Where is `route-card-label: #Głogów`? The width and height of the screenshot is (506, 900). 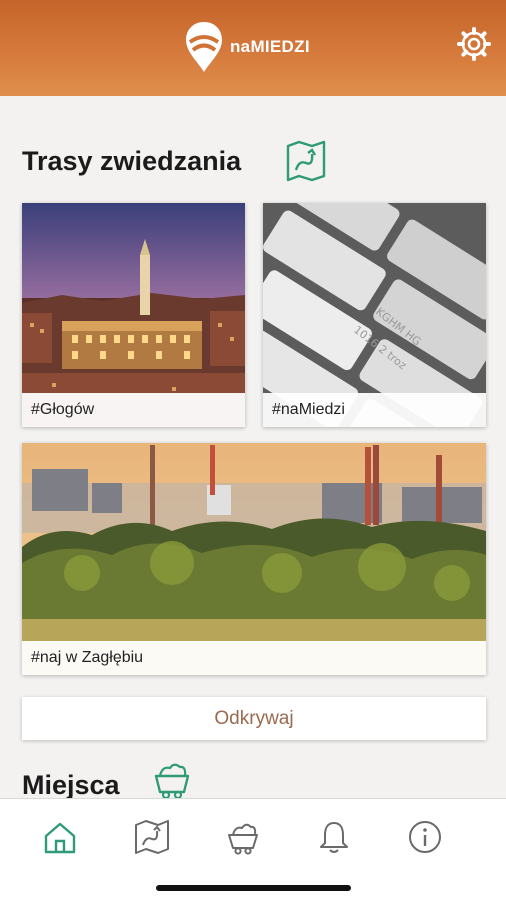 route-card-label: #Głogów is located at coordinates (133, 410).